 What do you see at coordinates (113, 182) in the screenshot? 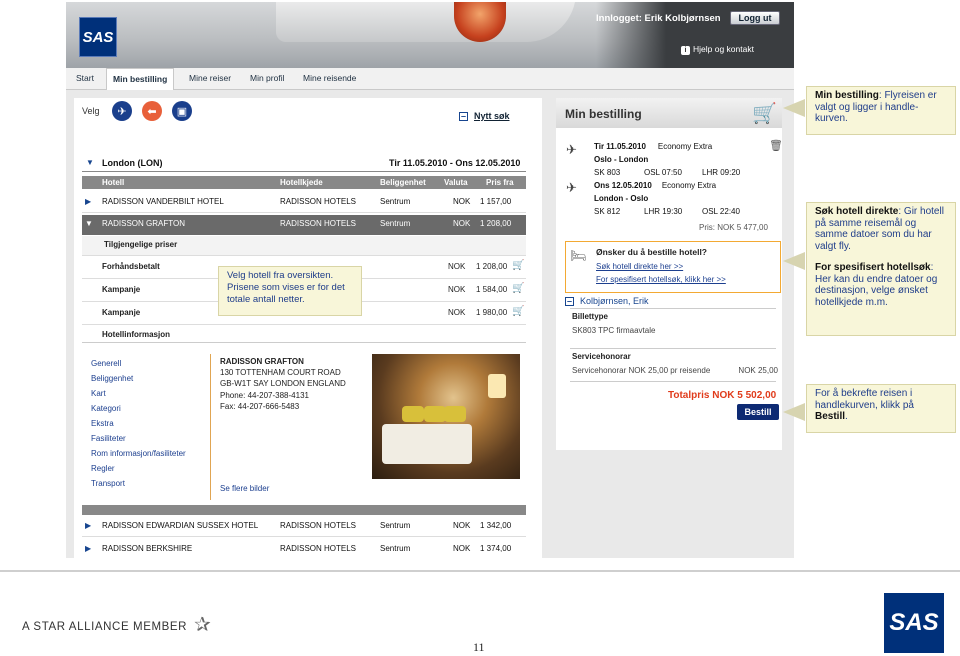
I see `col-hotell: Hotell` at bounding box center [113, 182].